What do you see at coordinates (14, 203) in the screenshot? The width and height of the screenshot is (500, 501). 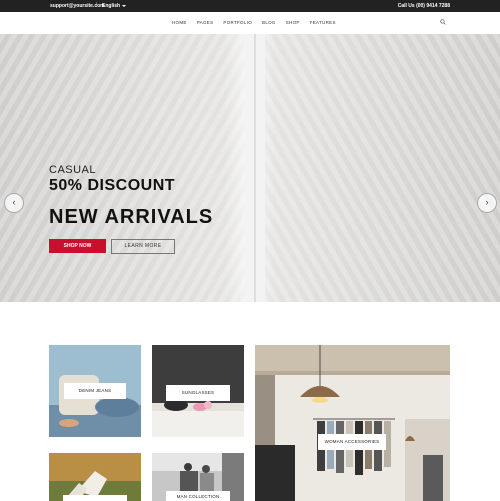 I see `chevron-left-icon: ‹` at bounding box center [14, 203].